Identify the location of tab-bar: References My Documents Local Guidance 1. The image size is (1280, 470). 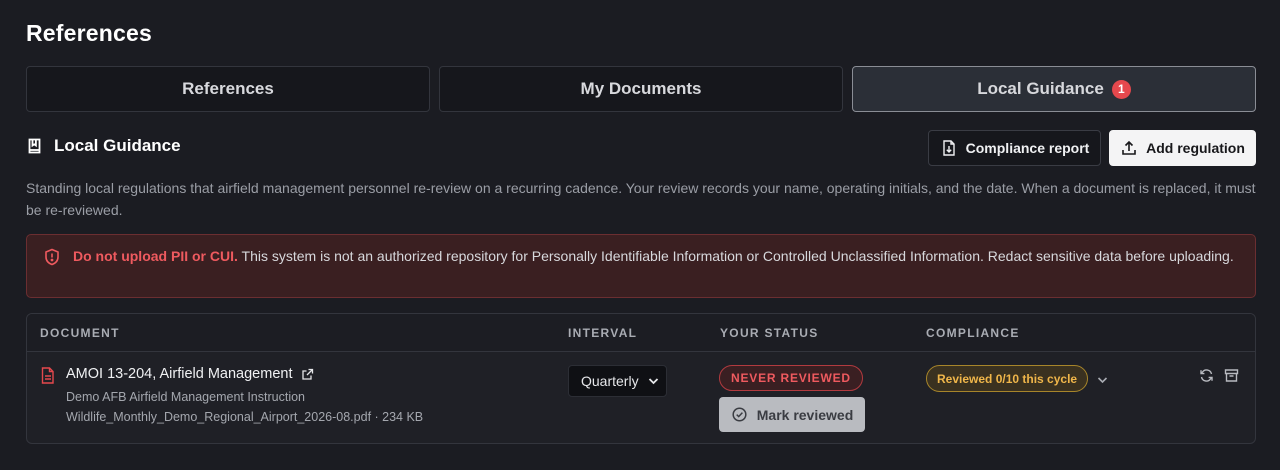
(641, 89).